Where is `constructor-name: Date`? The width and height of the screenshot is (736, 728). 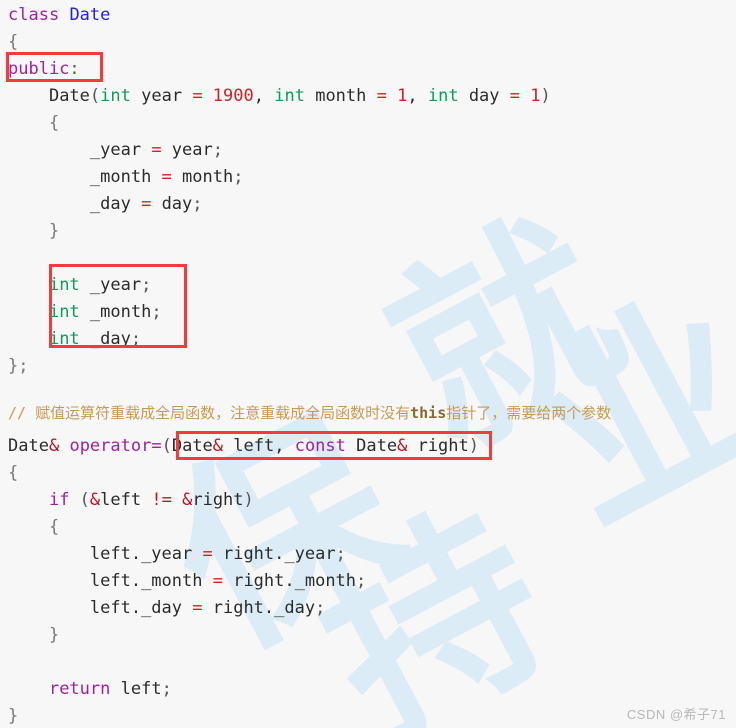 constructor-name: Date is located at coordinates (69, 96).